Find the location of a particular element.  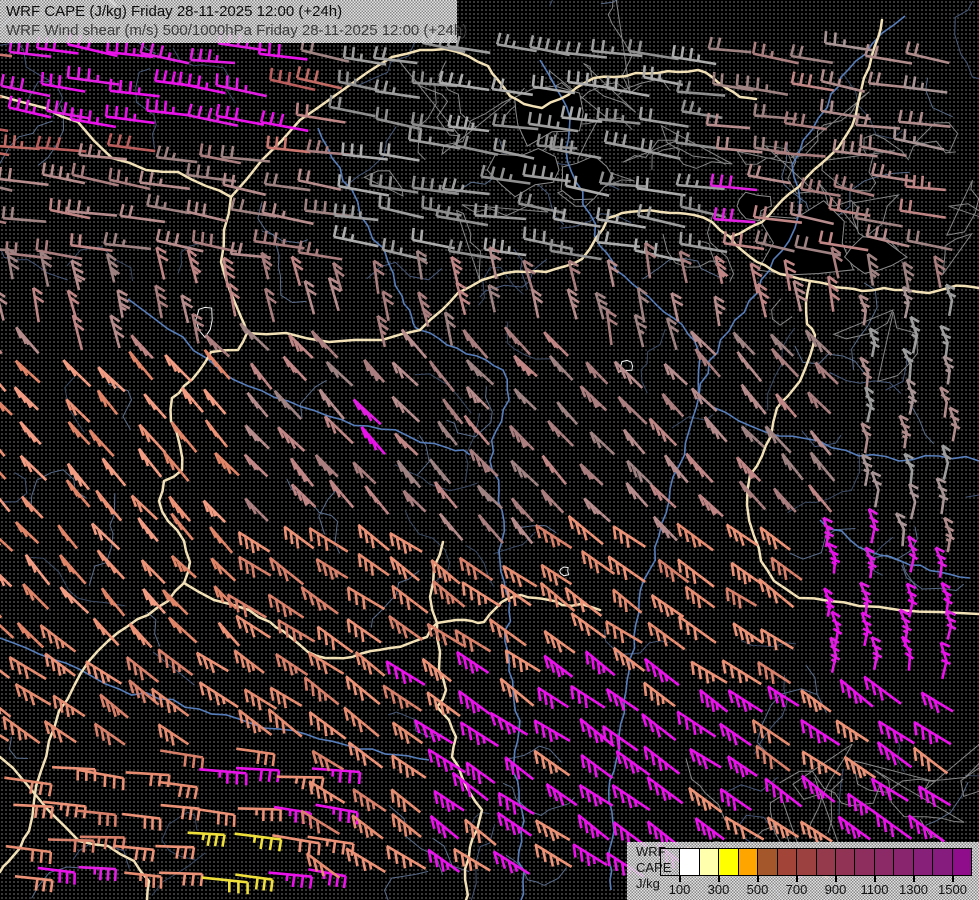

colorbar-tick-label: 100 is located at coordinates (679, 889).